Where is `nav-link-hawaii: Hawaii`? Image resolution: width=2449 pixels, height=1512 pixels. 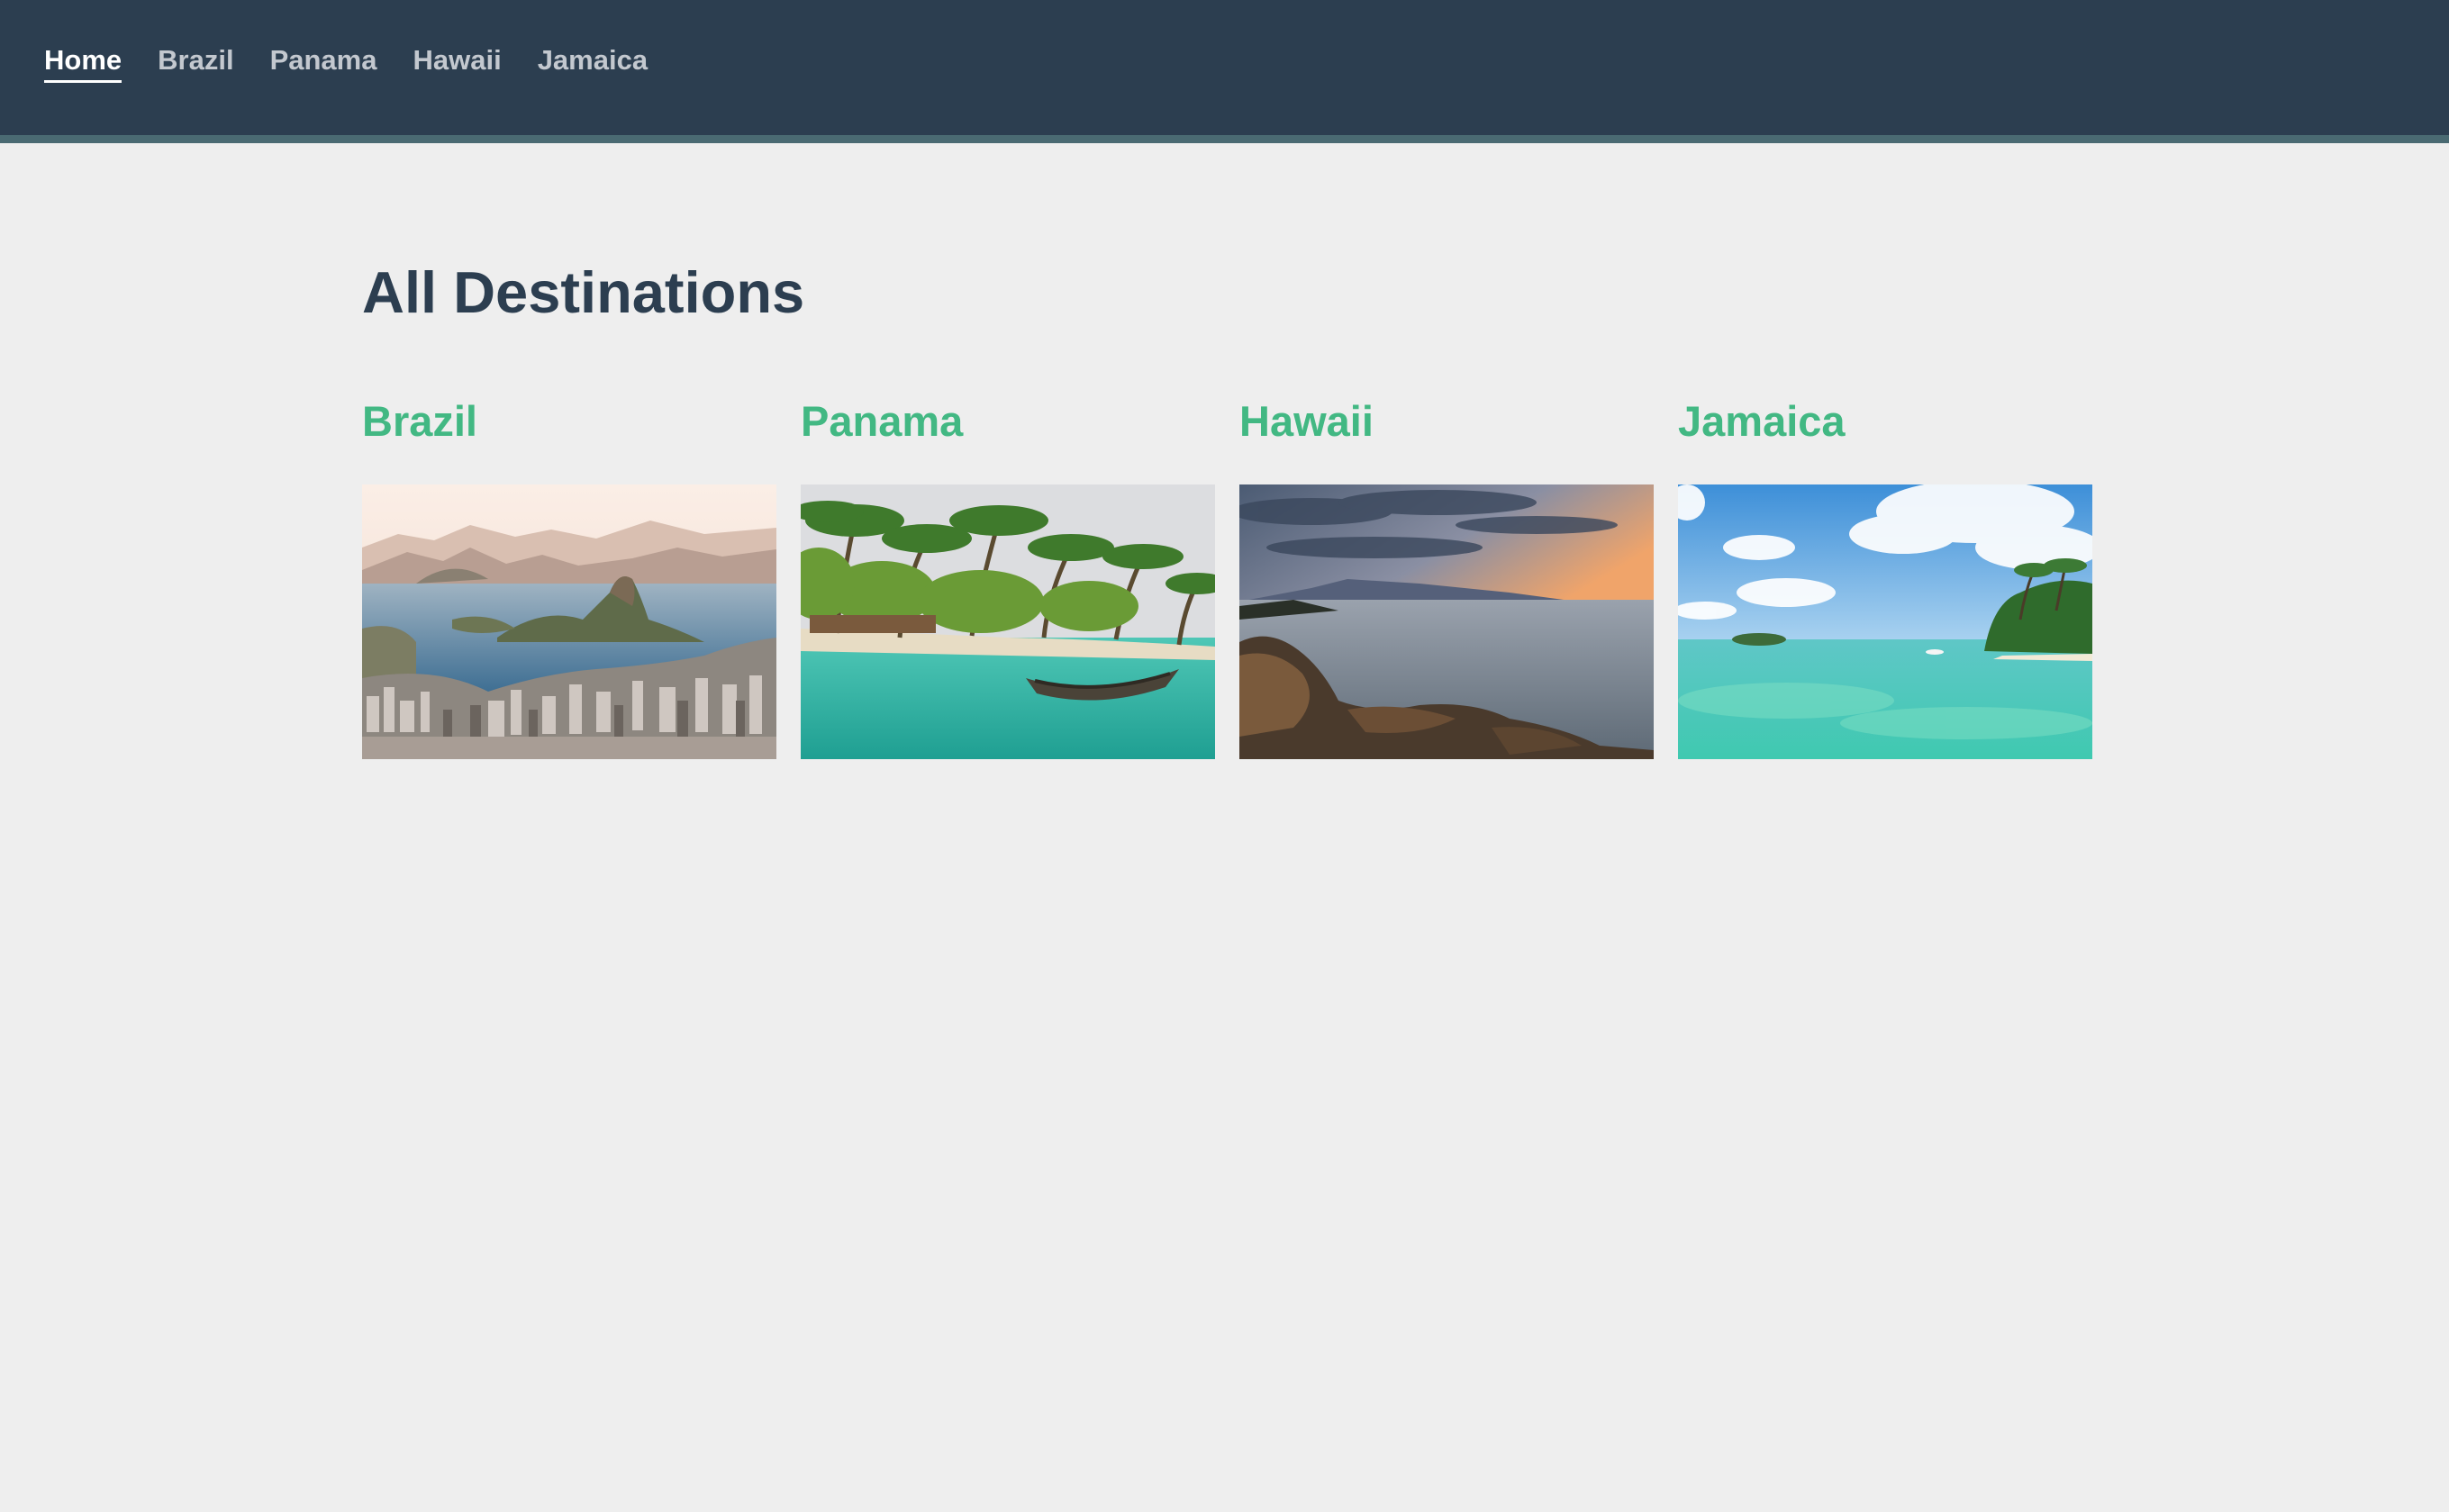
nav-link-hawaii: Hawaii is located at coordinates (457, 62).